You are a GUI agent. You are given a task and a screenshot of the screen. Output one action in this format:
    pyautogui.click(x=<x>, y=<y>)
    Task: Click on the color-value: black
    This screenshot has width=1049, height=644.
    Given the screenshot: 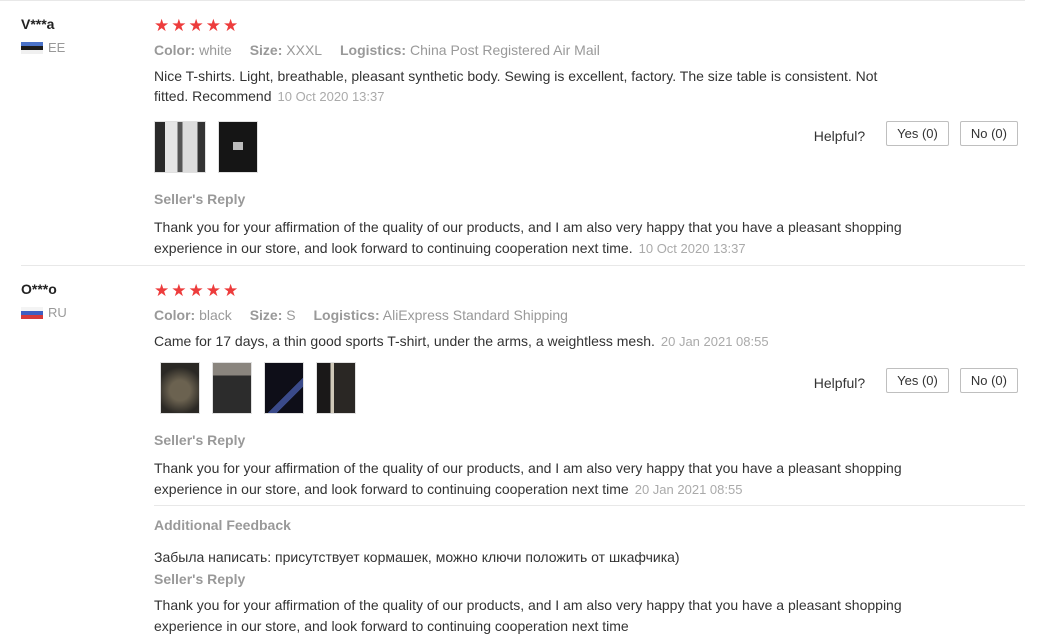 What is the action you would take?
    pyautogui.click(x=215, y=315)
    